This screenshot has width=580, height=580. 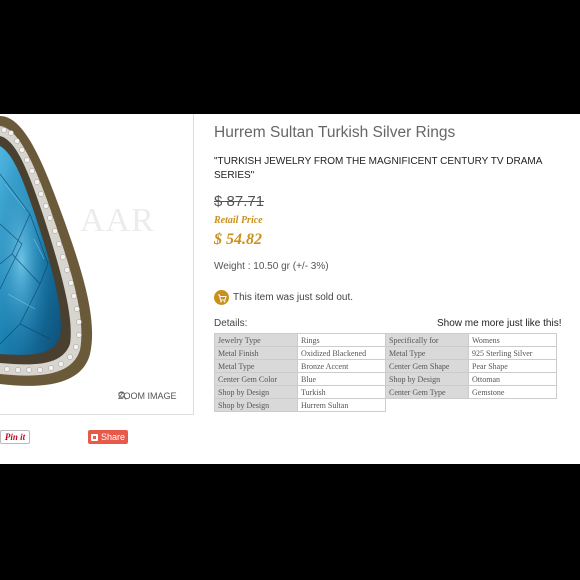 I want to click on spec-key: Specifically for, so click(x=427, y=340).